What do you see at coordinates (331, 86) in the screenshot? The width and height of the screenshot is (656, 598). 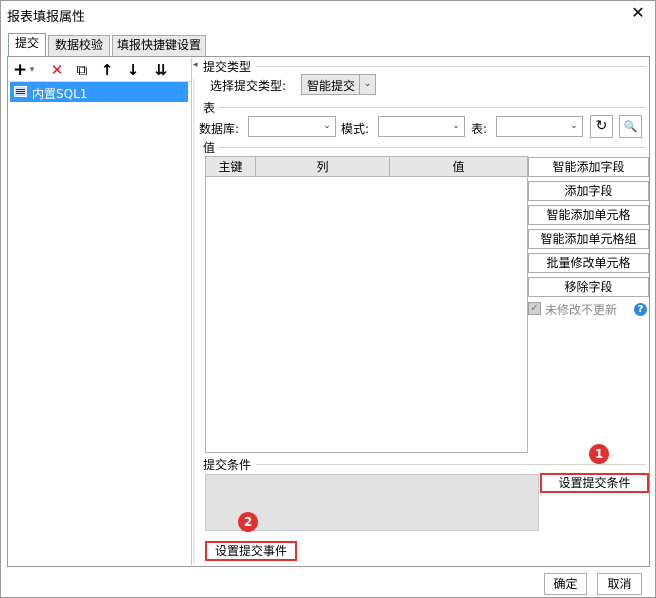 I see `submit-type-value: 智能提交` at bounding box center [331, 86].